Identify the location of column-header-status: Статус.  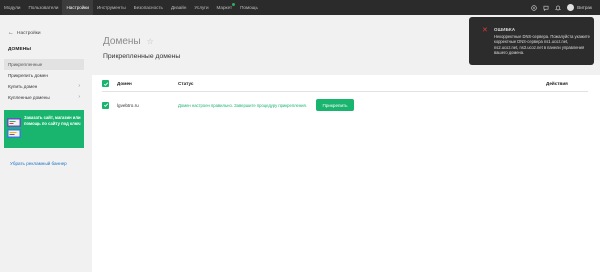
(186, 83).